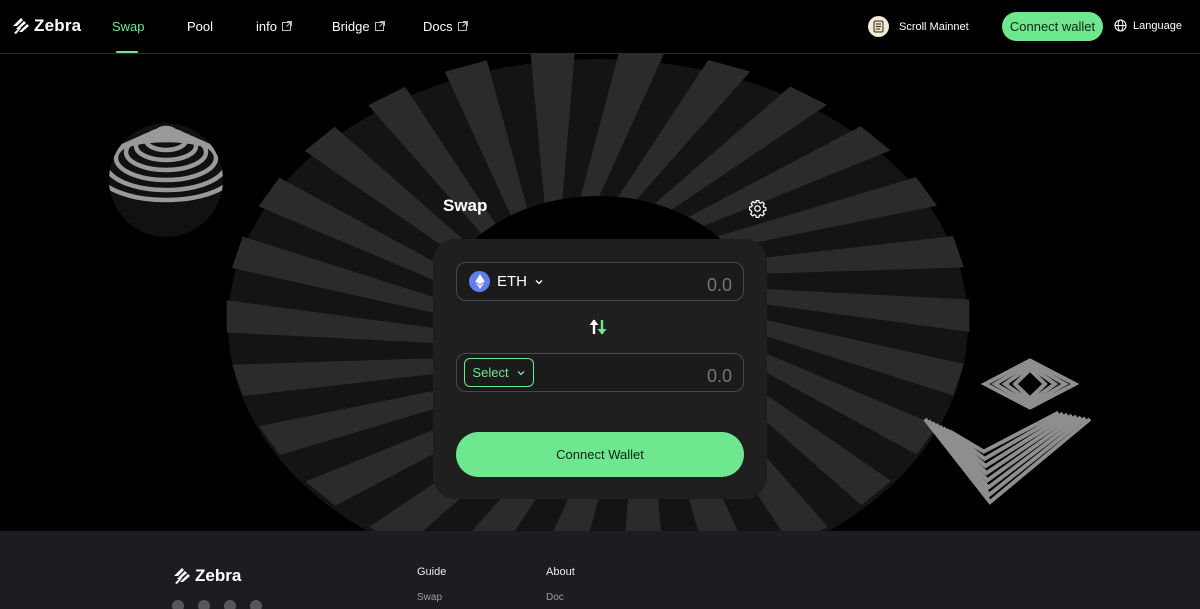 The image size is (1200, 609). What do you see at coordinates (127, 52) in the screenshot?
I see `nav-active-indicator` at bounding box center [127, 52].